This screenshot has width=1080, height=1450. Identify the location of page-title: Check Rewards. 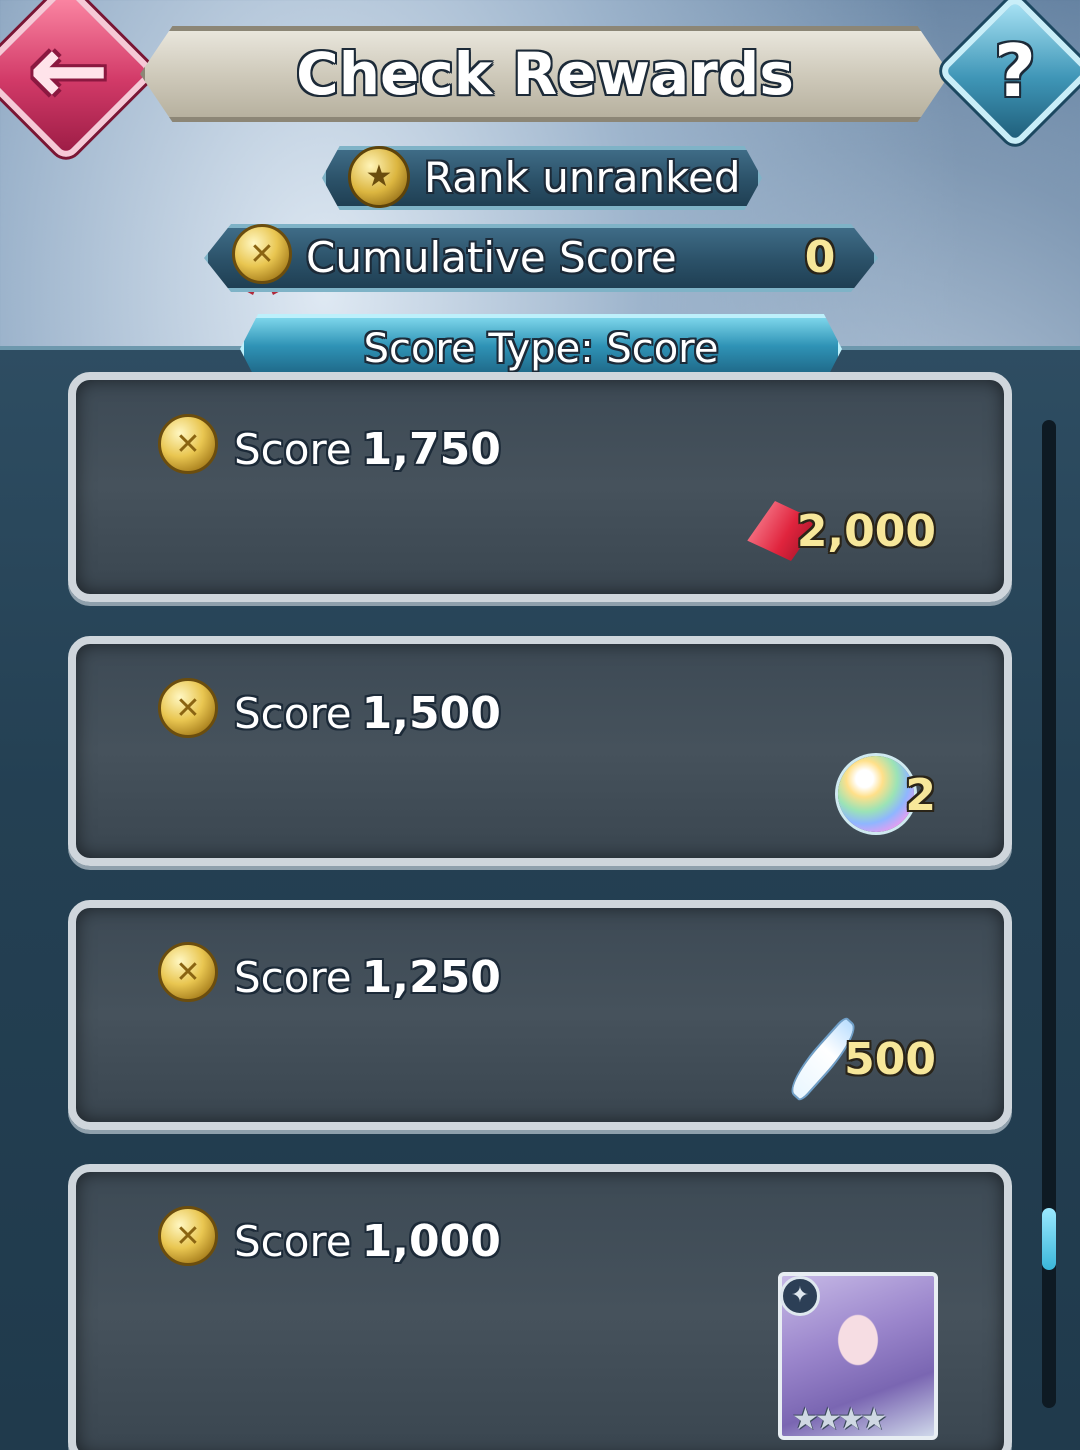
(545, 74).